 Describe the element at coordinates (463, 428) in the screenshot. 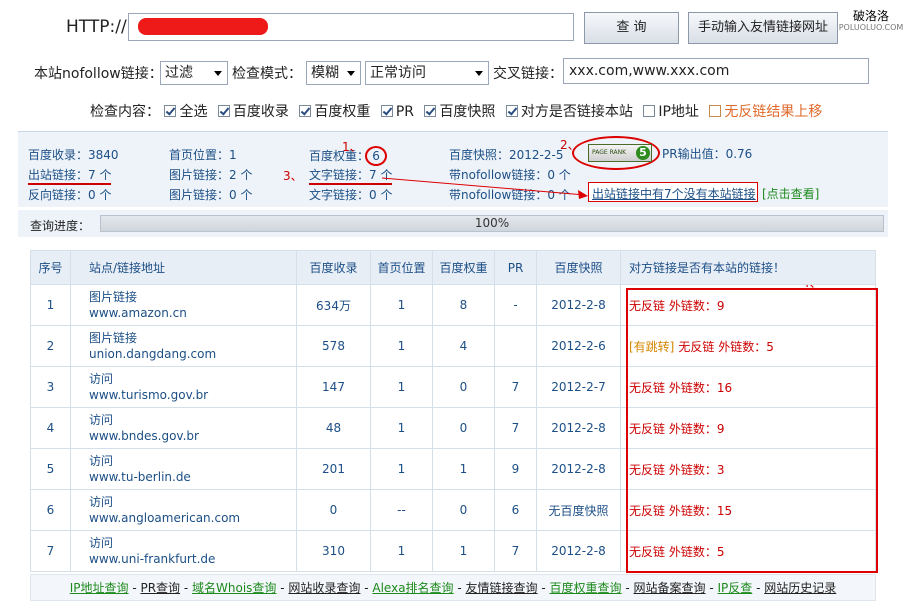

I see `cell-baidu-weight: 0` at that location.